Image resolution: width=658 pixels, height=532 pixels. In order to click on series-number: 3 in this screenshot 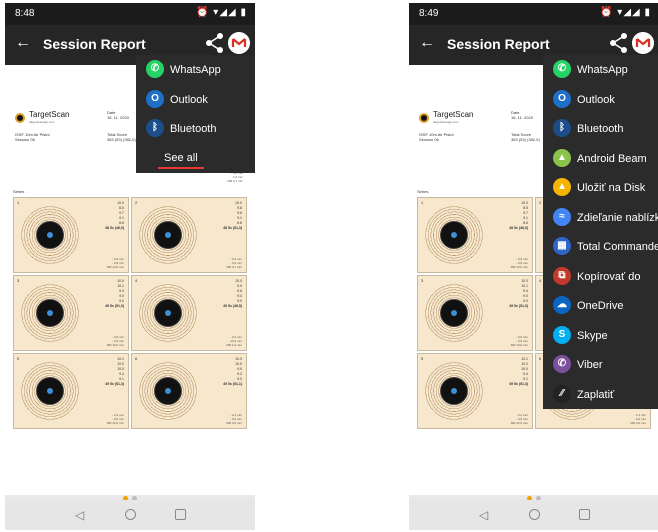, I will do `click(18, 280)`.